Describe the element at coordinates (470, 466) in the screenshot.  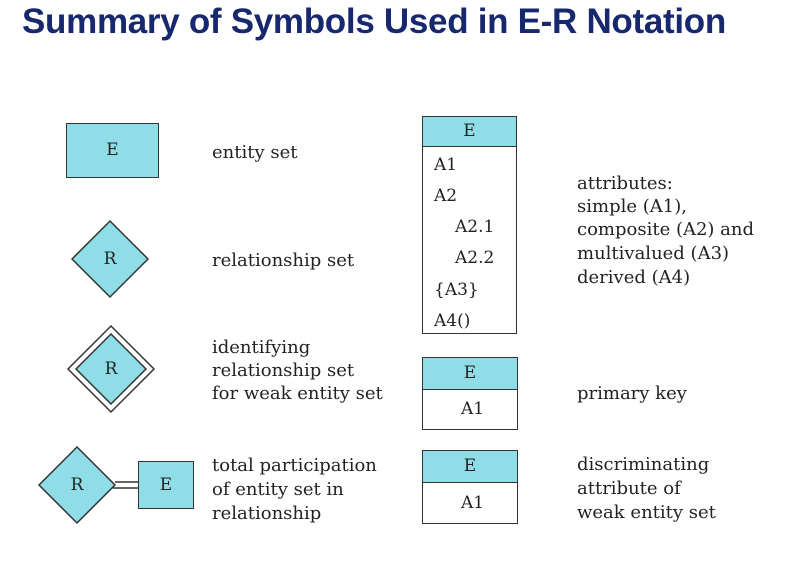
I see `discriminator-entity-symbol: E` at that location.